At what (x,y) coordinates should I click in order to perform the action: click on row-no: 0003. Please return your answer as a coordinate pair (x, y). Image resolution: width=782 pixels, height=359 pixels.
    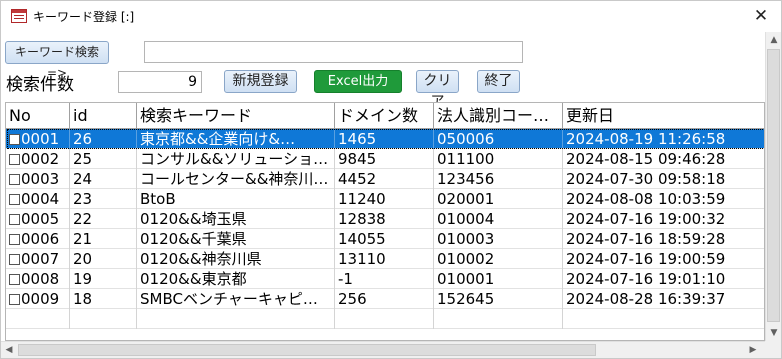
    Looking at the image, I should click on (38, 179).